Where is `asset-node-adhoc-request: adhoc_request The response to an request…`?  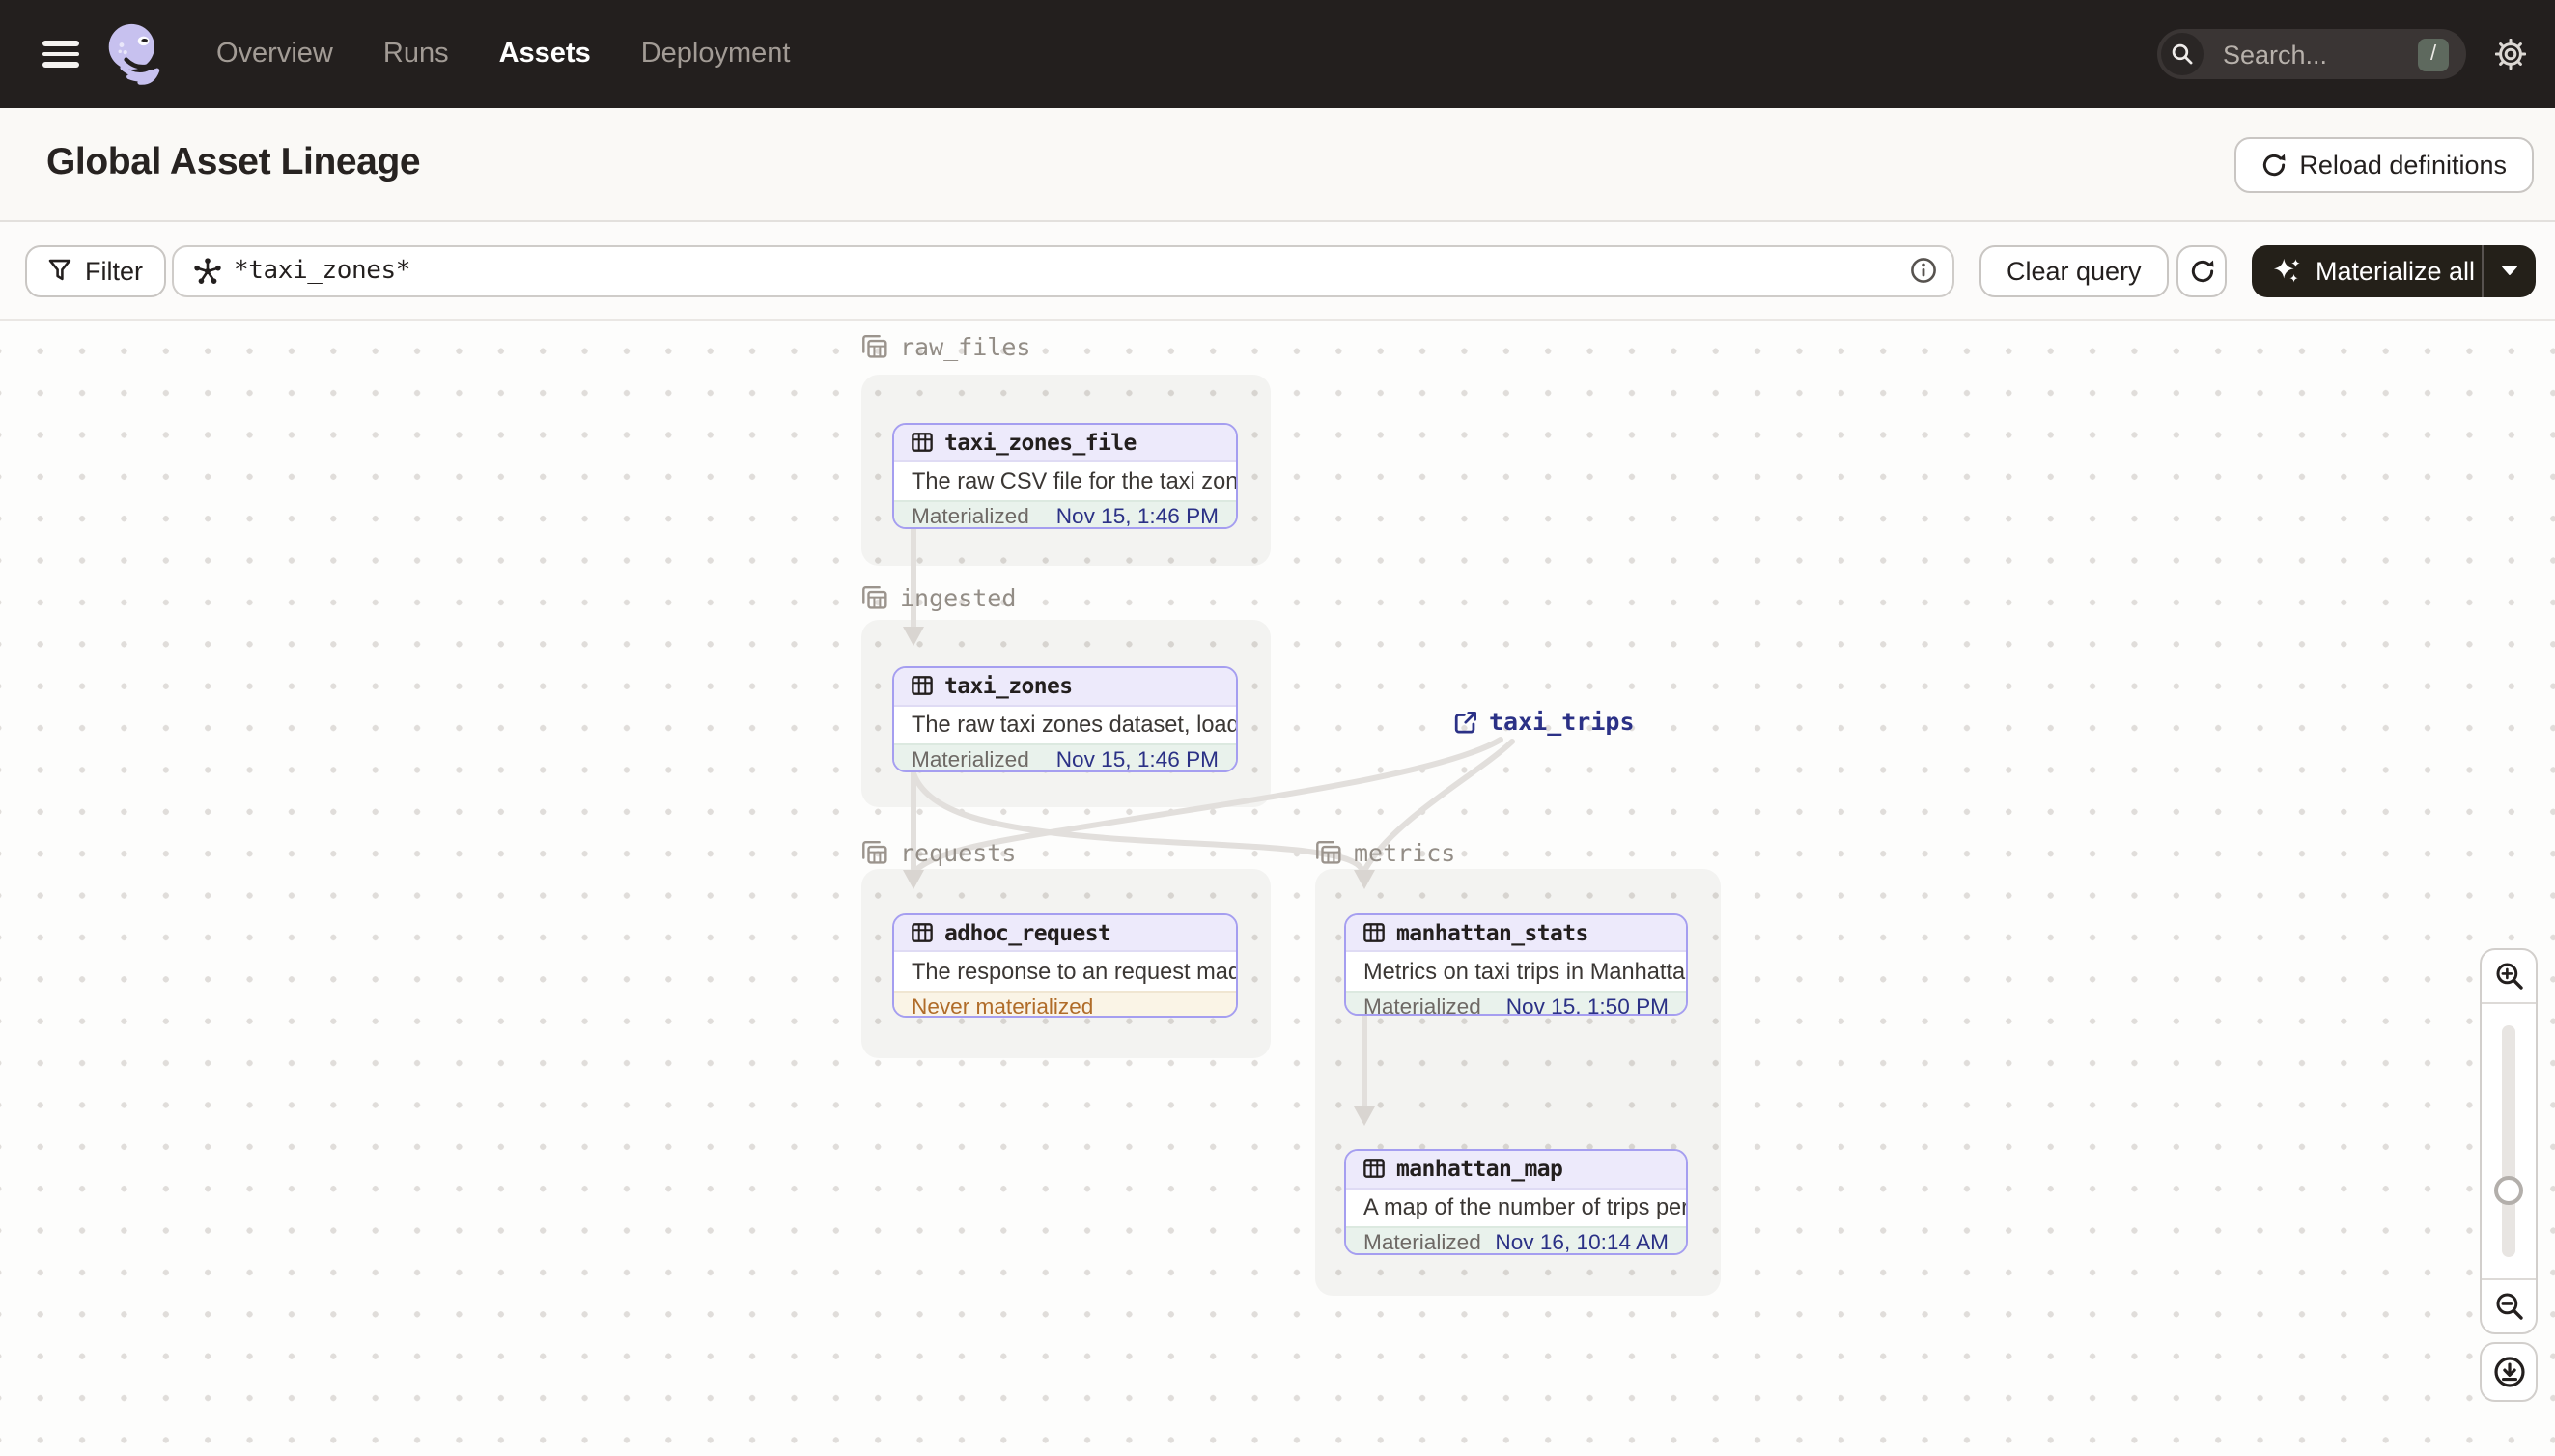
asset-node-adhoc-request: adhoc_request The response to an request… is located at coordinates (1065, 965).